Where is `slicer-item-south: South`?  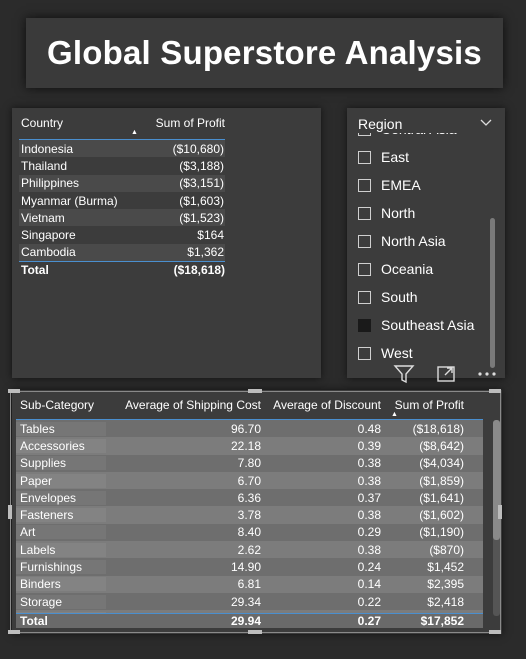
slicer-item-south: South is located at coordinates (388, 297).